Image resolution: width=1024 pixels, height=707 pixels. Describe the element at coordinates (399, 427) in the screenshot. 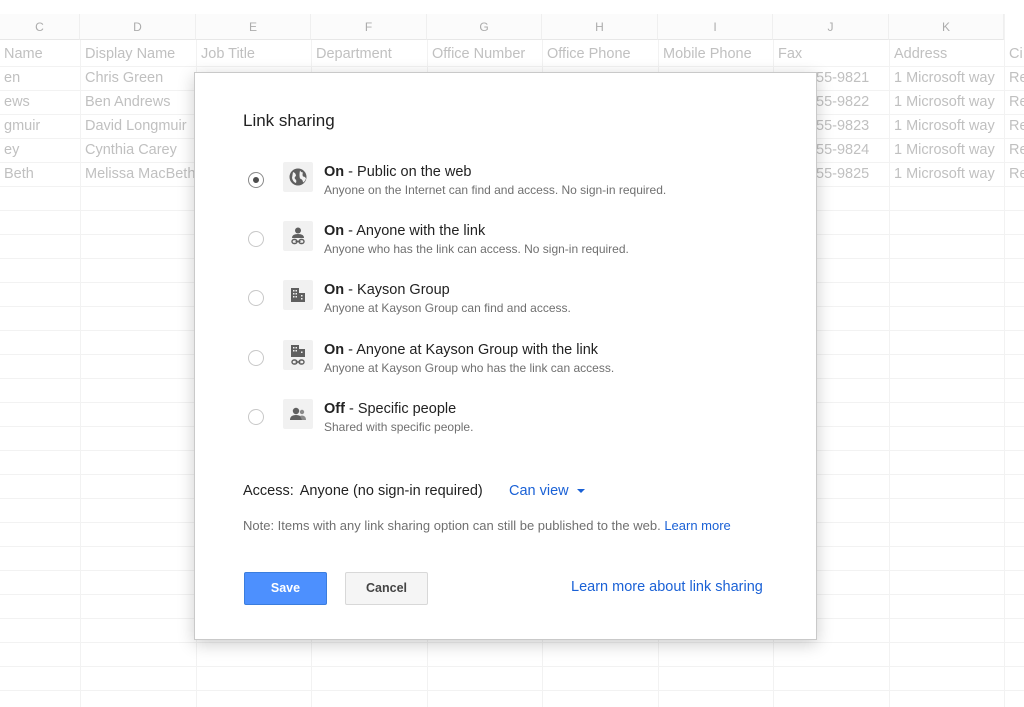

I see `option-description: Shared with specific people.` at that location.